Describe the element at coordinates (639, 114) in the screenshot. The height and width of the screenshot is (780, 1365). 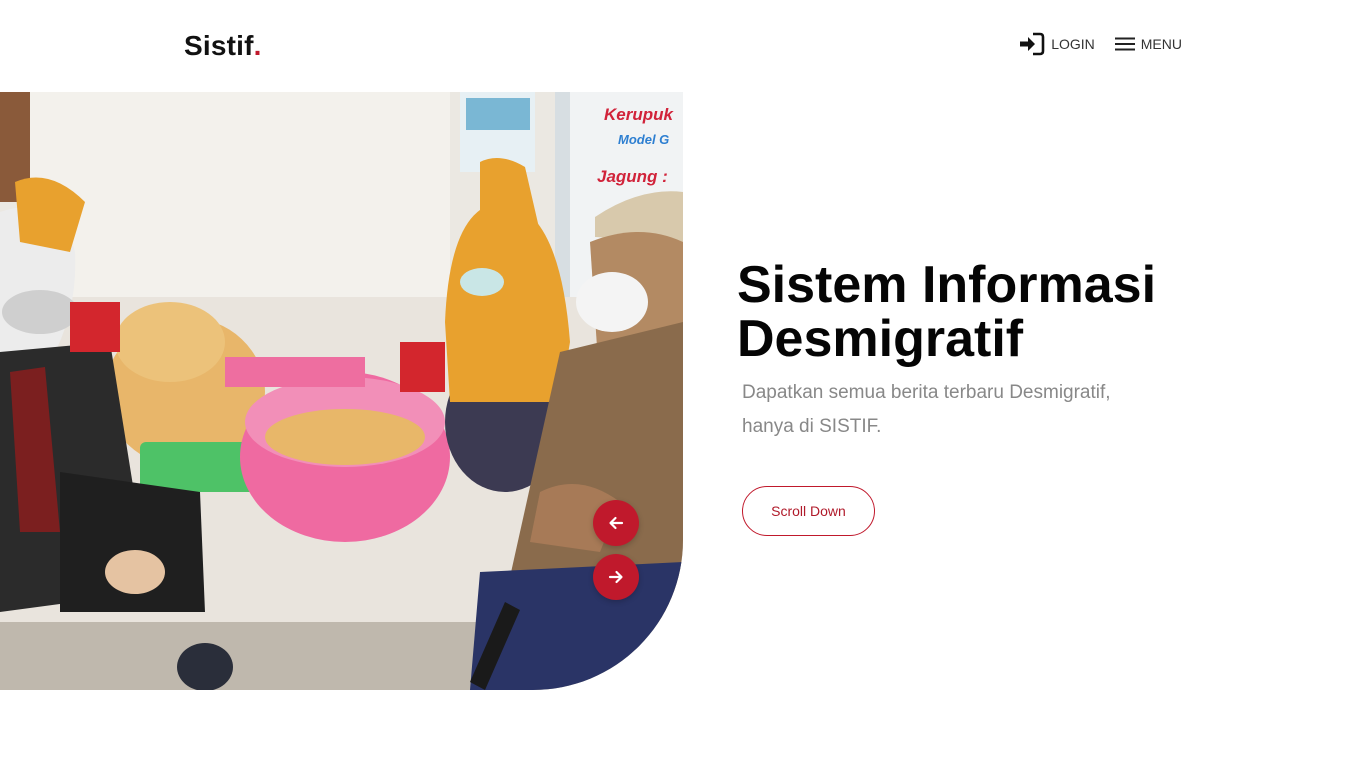
I see `image-sign-text: Kerupuk` at that location.